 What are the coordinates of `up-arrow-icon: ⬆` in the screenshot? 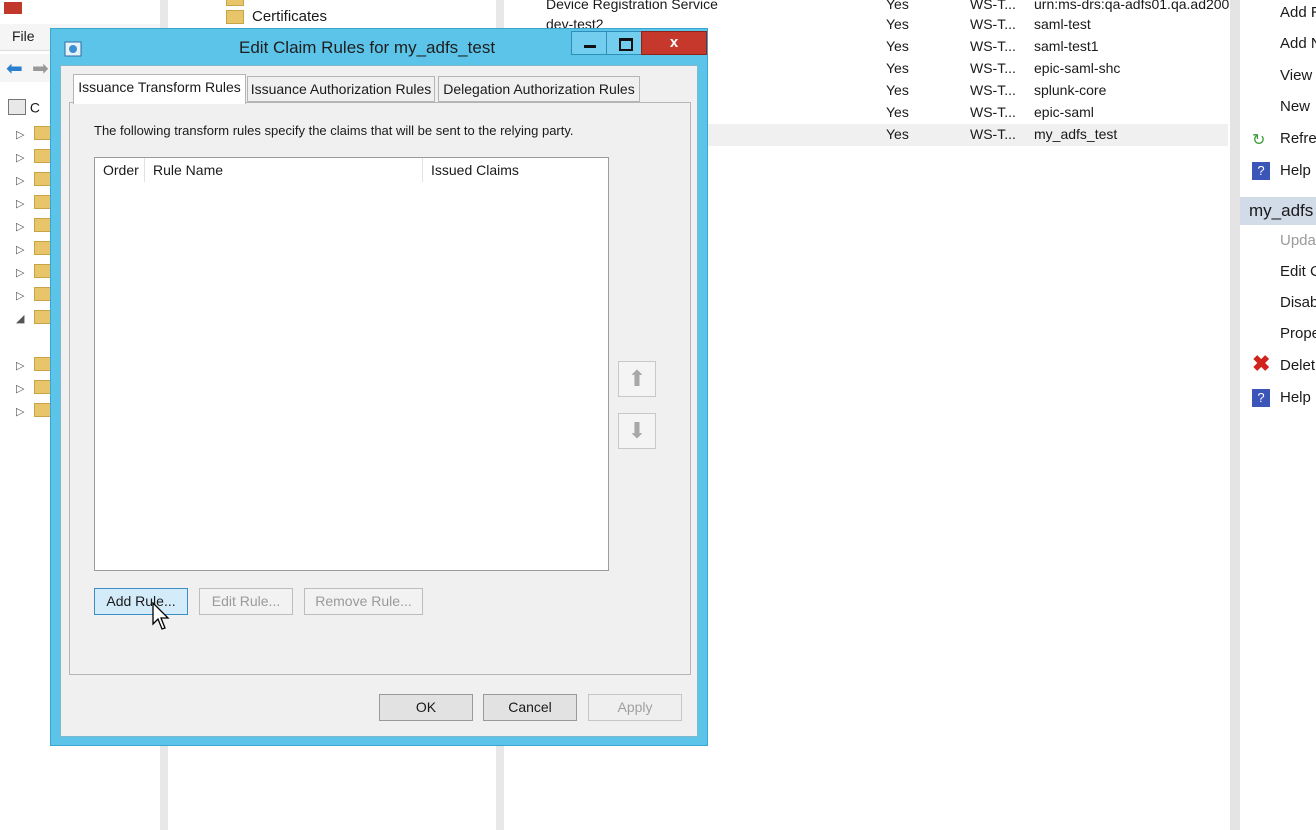 It's located at (637, 378).